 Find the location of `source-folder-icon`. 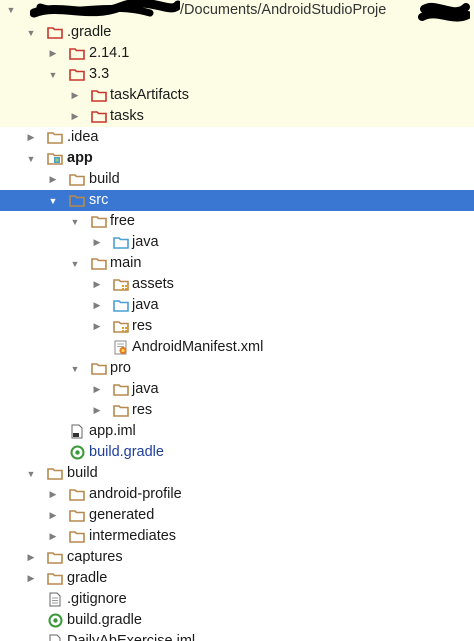

source-folder-icon is located at coordinates (121, 305).